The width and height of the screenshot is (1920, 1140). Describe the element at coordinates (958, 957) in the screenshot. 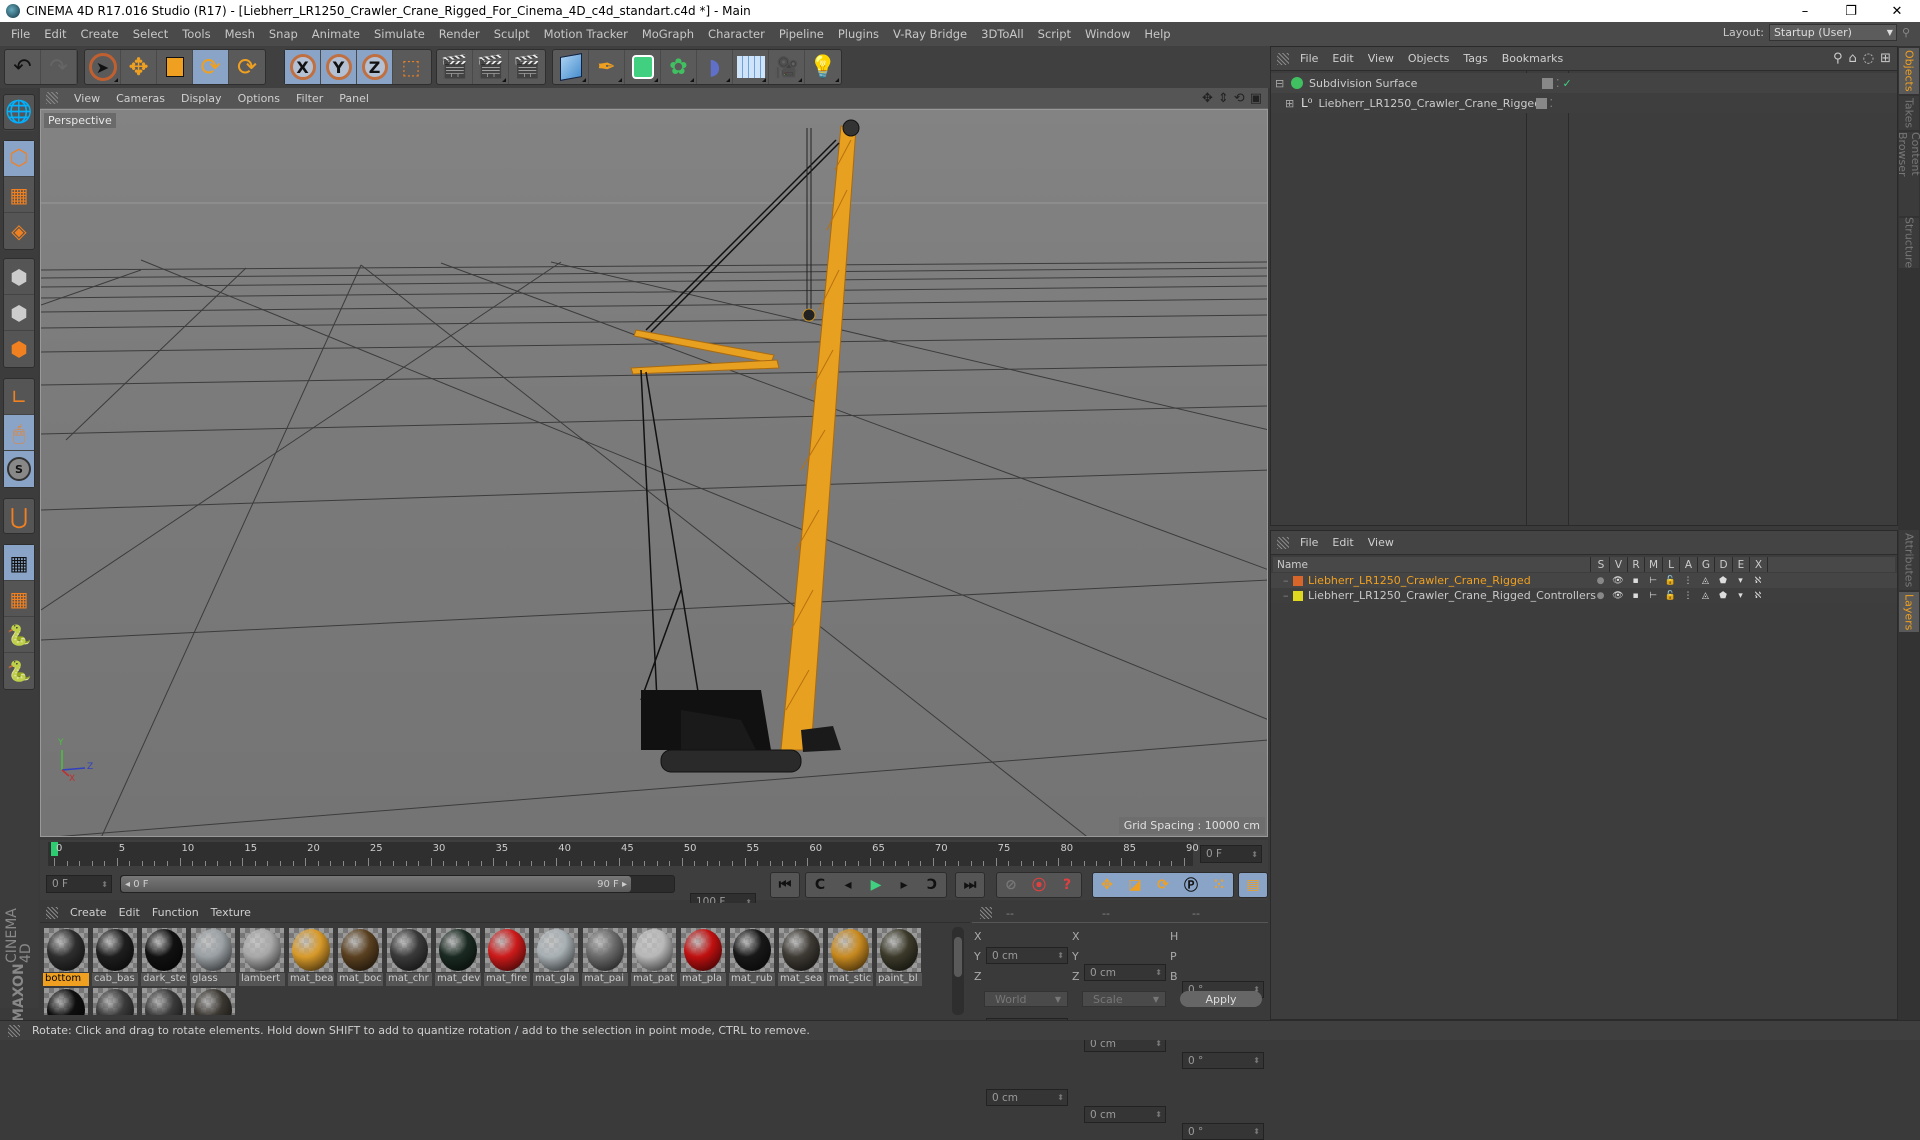

I see `scrollbar-thumb` at that location.